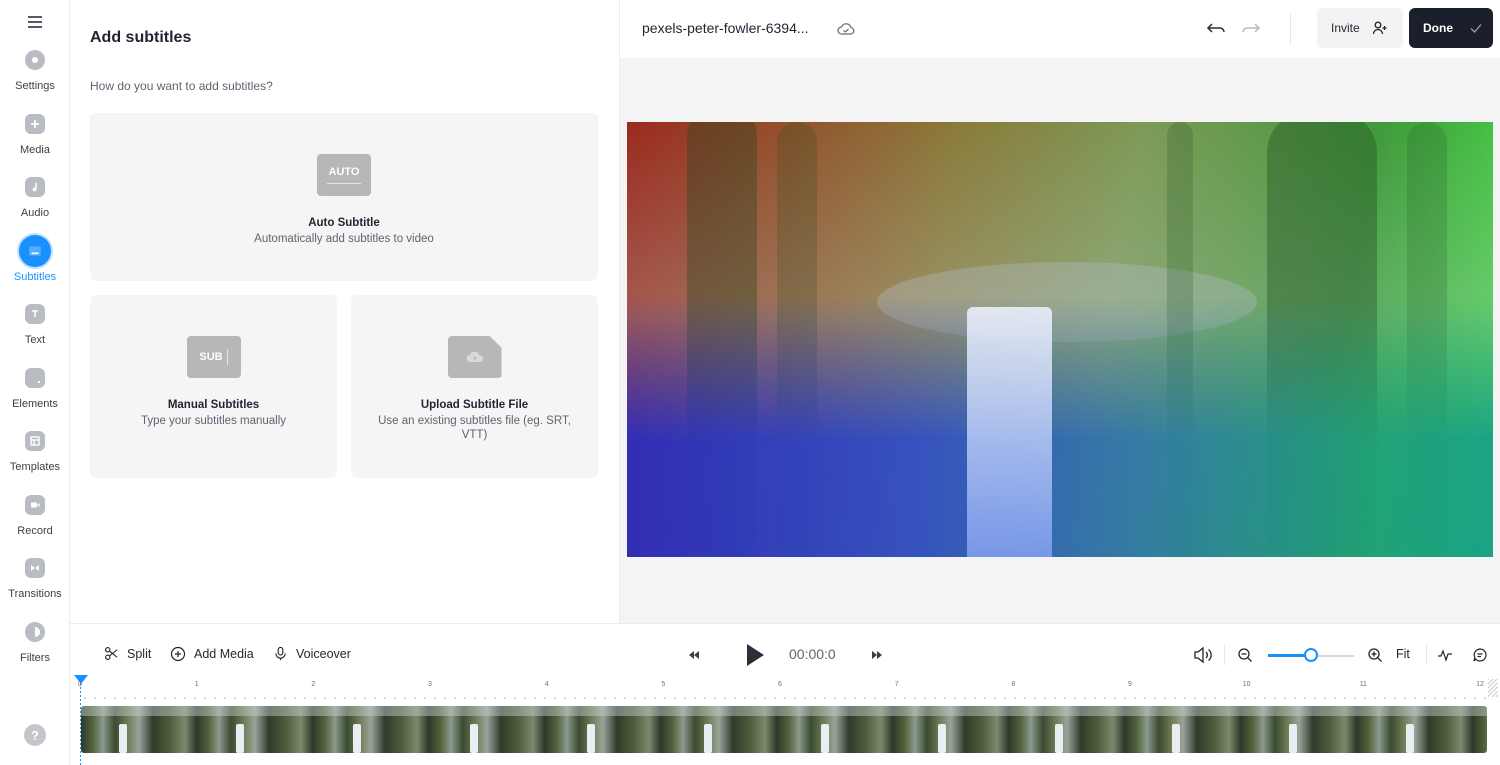  I want to click on panel-question: How do you want to add subtitles?, so click(181, 86).